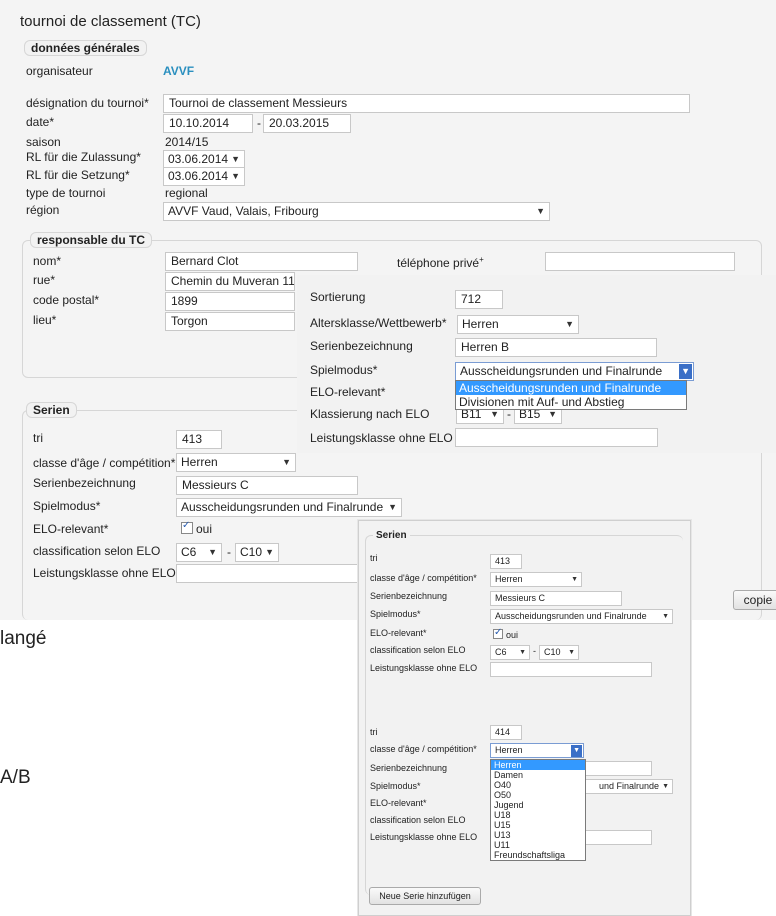 The height and width of the screenshot is (916, 776). What do you see at coordinates (556, 347) in the screenshot?
I see `de-bez-input: Herren B` at bounding box center [556, 347].